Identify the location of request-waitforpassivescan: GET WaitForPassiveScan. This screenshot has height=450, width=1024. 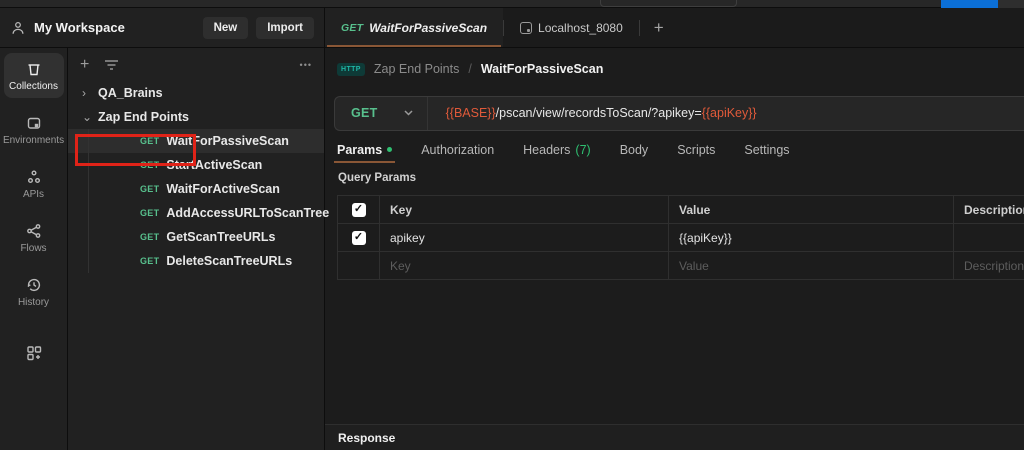
(196, 141).